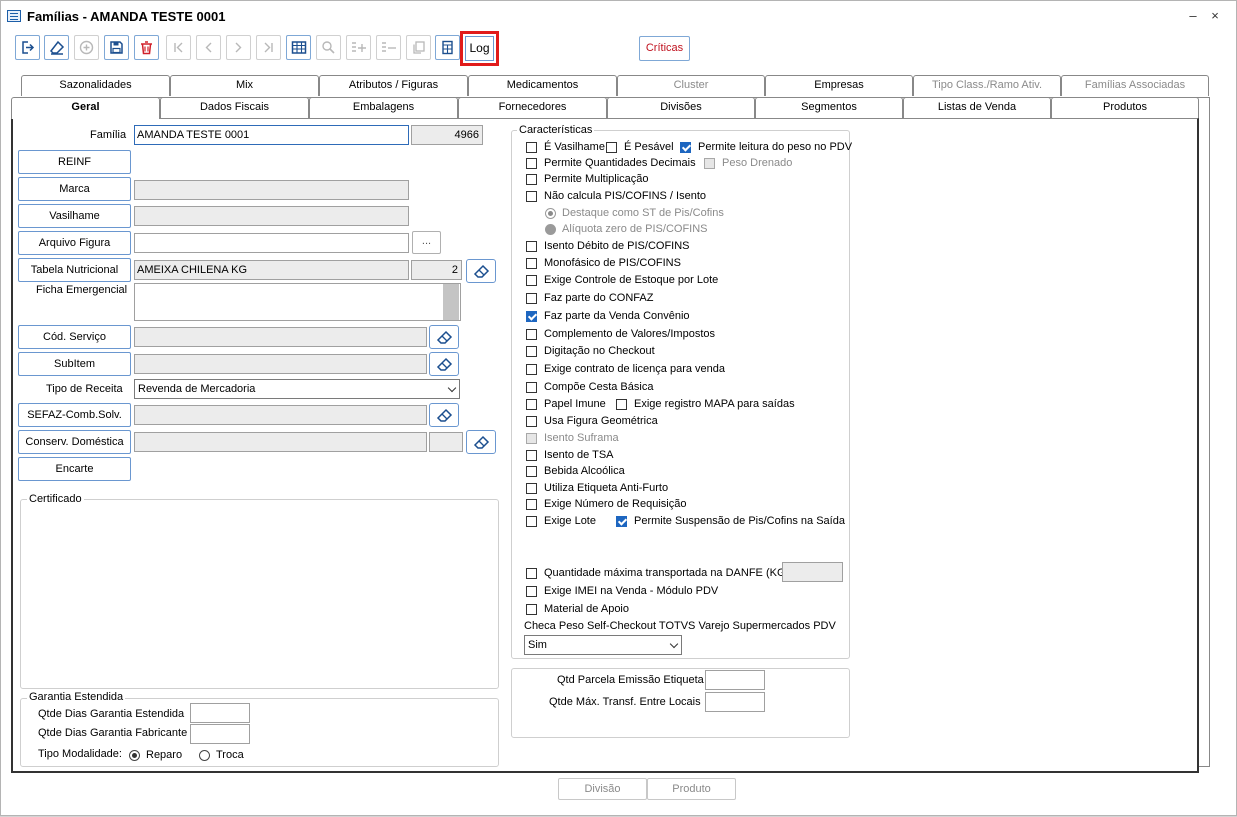 This screenshot has width=1237, height=817. I want to click on conserv-domestica-button: Conserv. Doméstica, so click(74, 442).